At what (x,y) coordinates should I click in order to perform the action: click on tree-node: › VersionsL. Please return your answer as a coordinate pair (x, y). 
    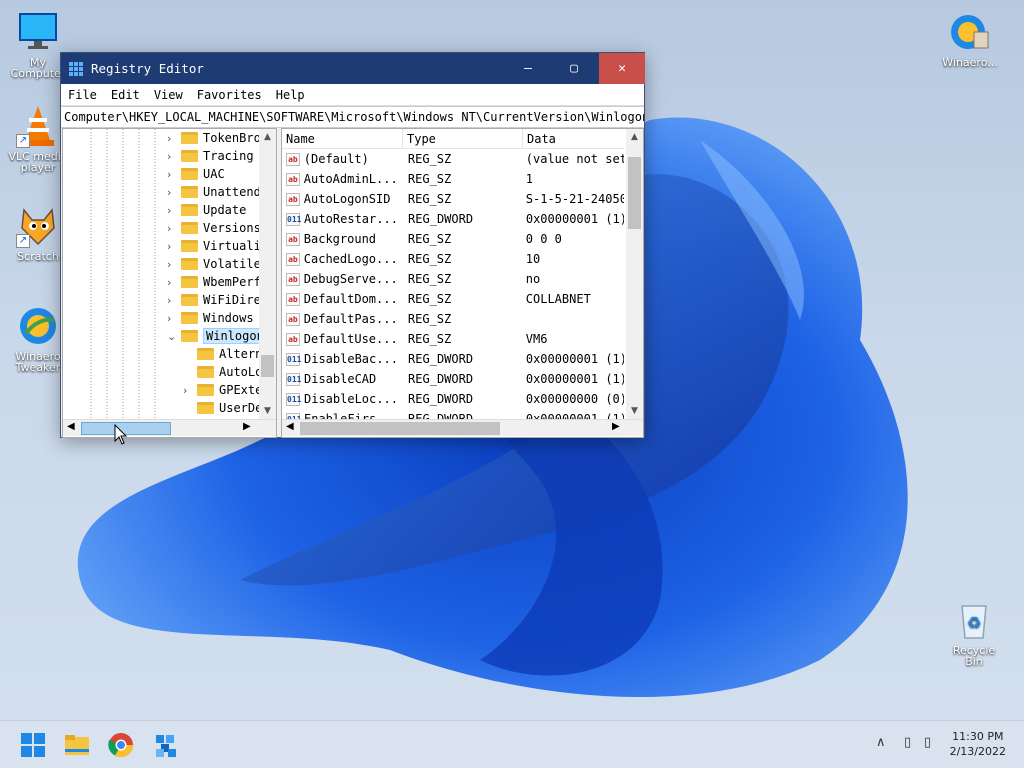
    Looking at the image, I should click on (217, 228).